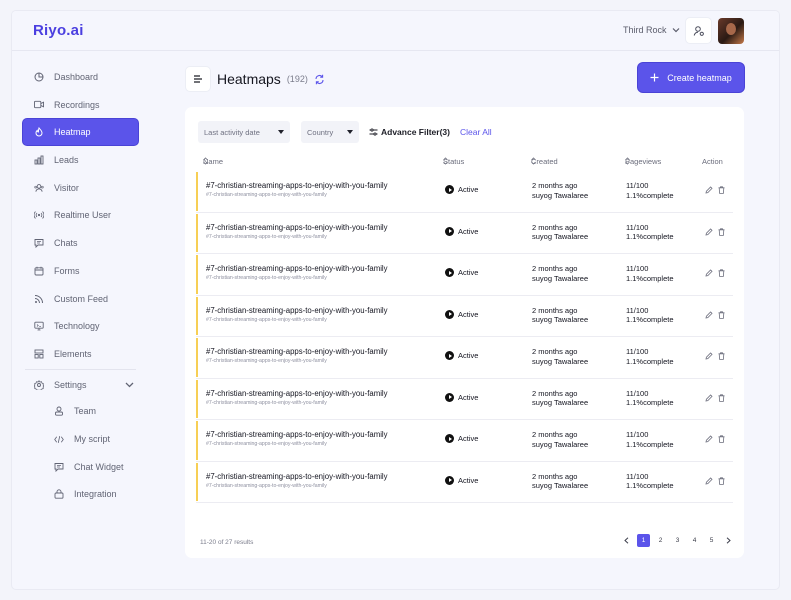 Image resolution: width=791 pixels, height=600 pixels. What do you see at coordinates (555, 476) in the screenshot?
I see `created-ago: 2 months ago` at bounding box center [555, 476].